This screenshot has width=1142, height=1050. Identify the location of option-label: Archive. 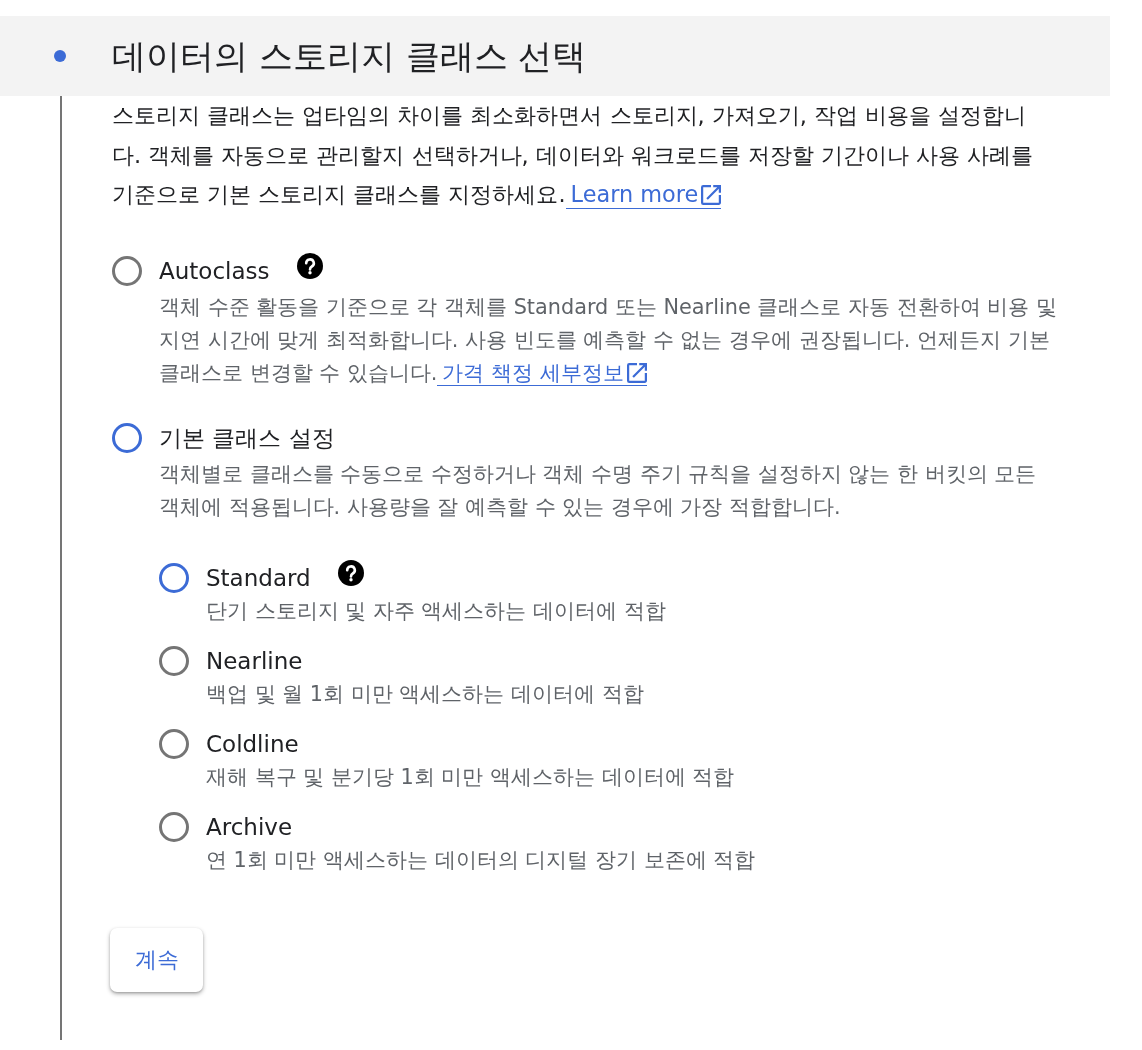
(249, 826).